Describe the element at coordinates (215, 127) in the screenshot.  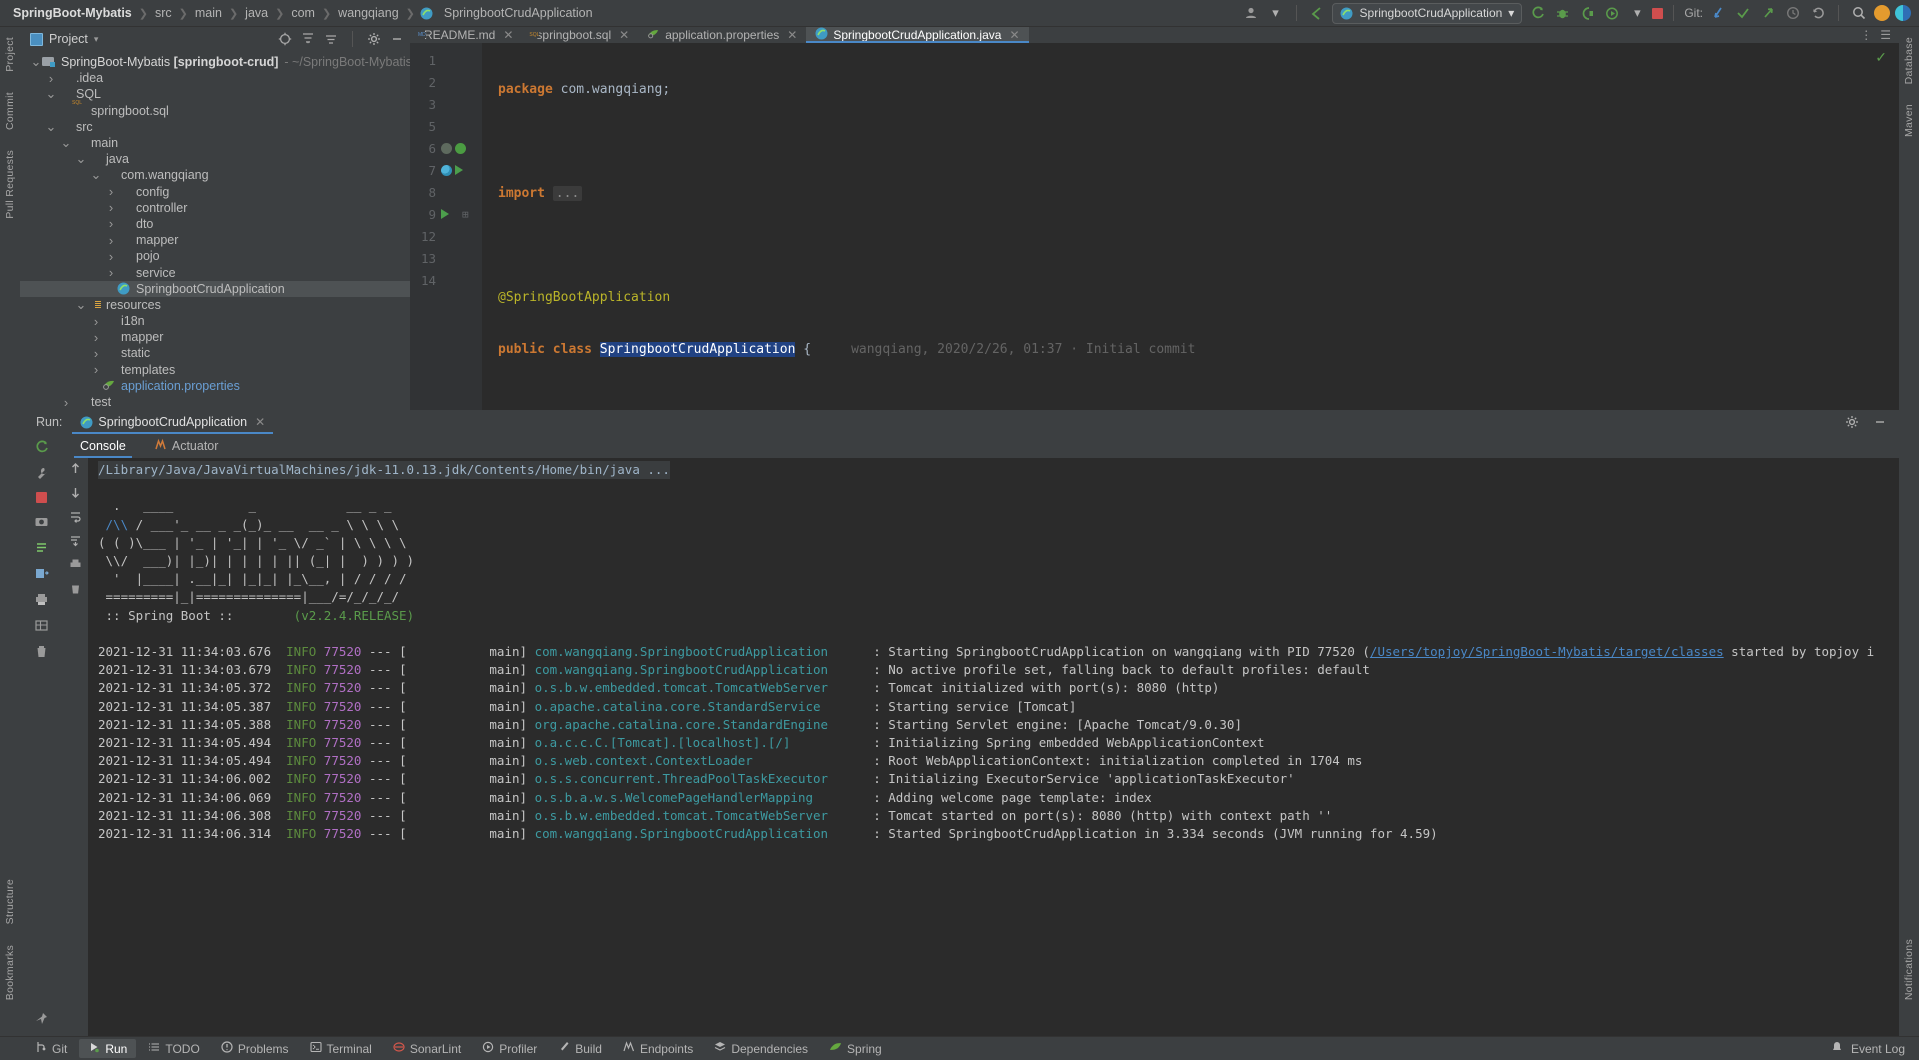
I see `tree-node-src: ⌄ src` at that location.